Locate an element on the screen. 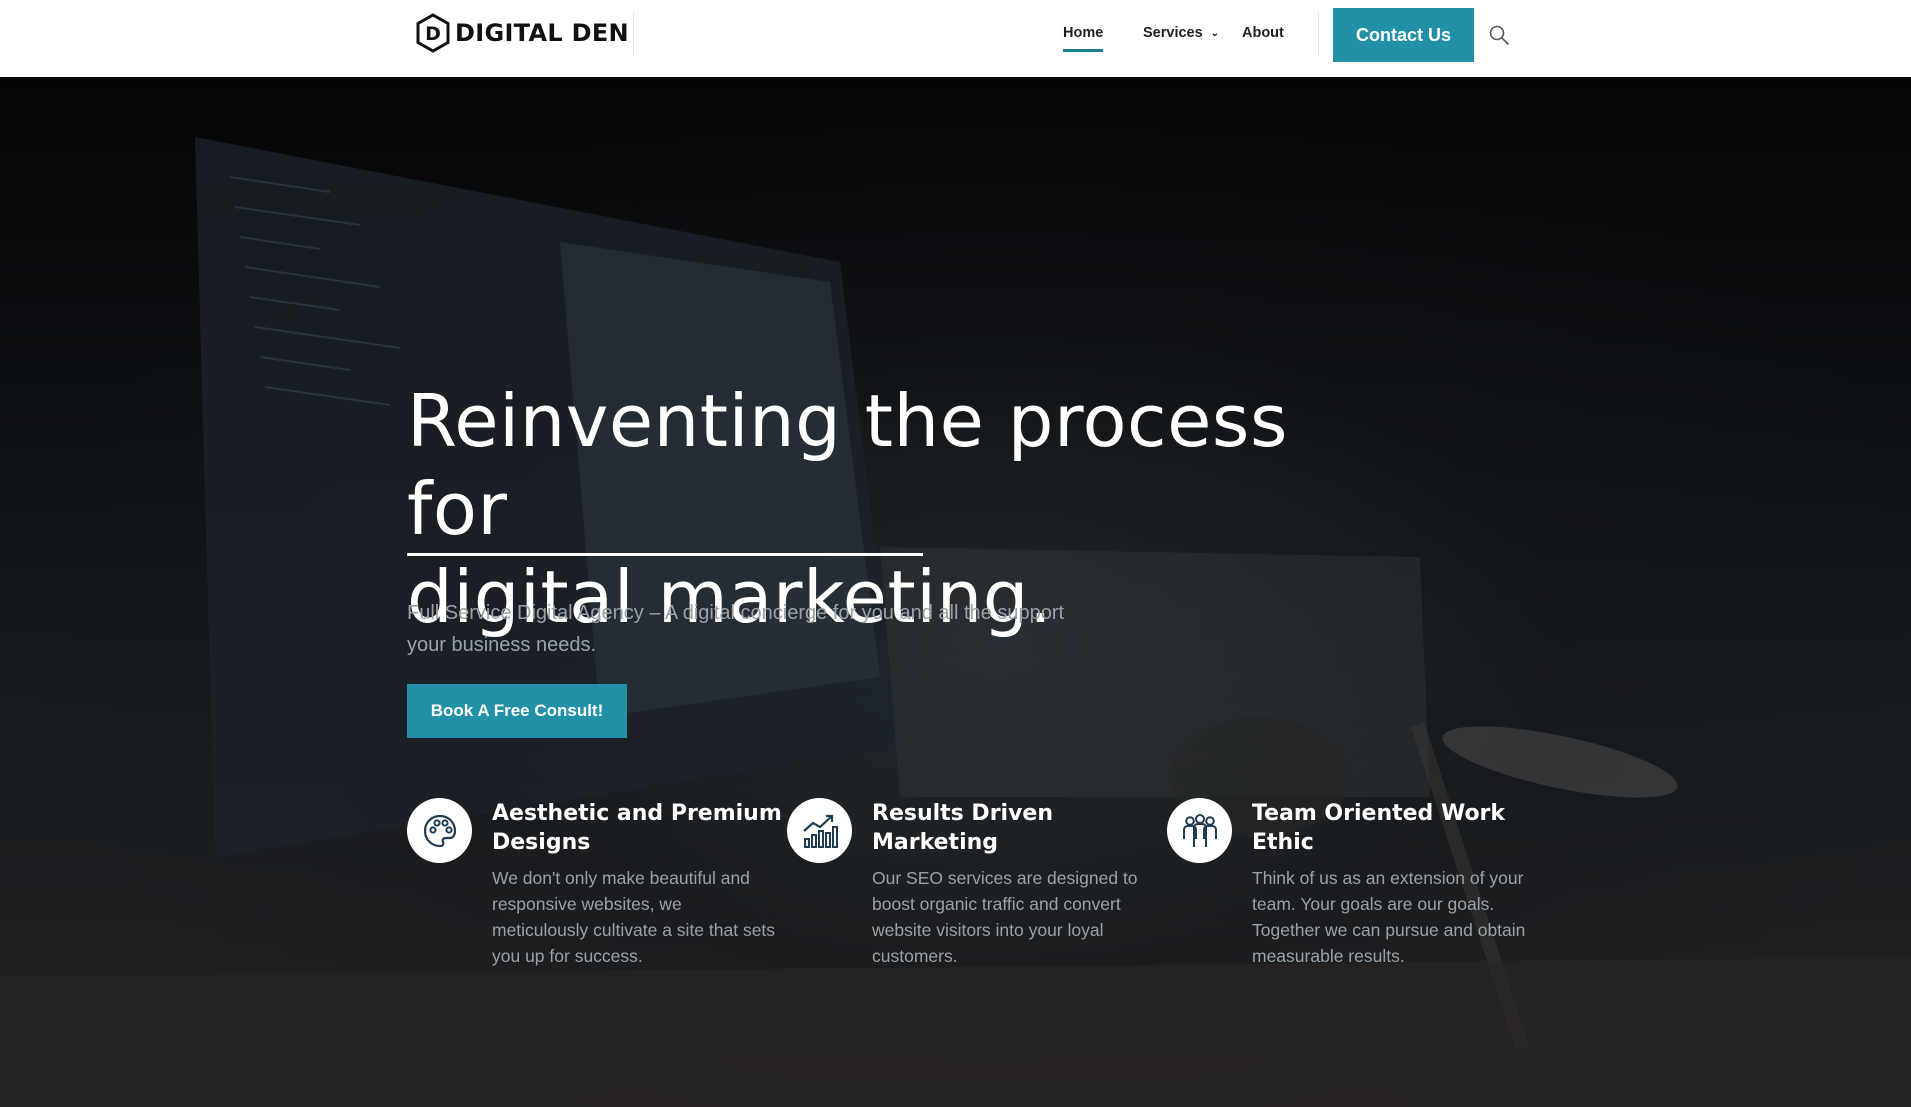 The image size is (1911, 1107). feature-title: Results Driven Marketing is located at coordinates (963, 828).